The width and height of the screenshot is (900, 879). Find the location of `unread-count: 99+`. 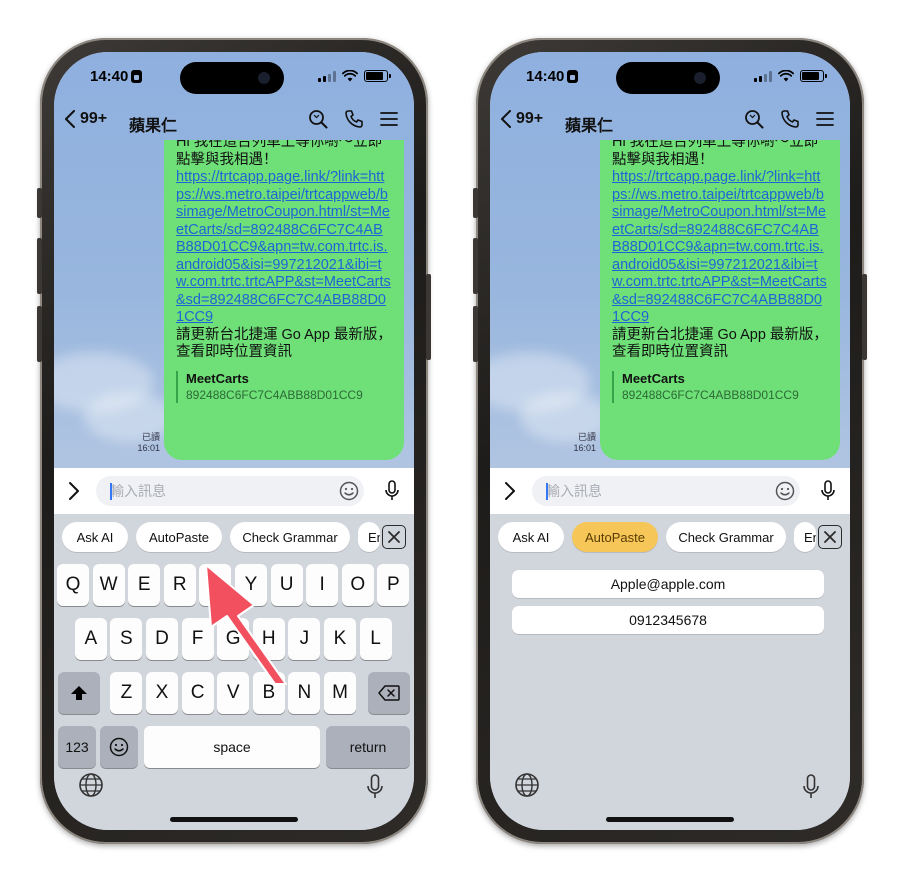

unread-count: 99+ is located at coordinates (530, 118).